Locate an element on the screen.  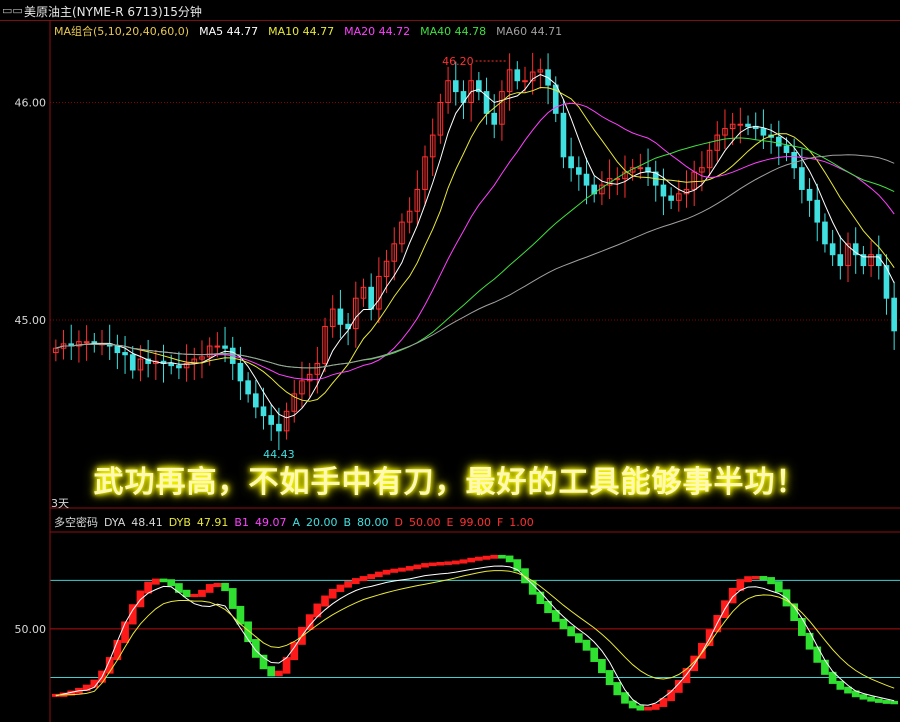
price-tick-label-0: 45.00 is located at coordinates (31, 320).